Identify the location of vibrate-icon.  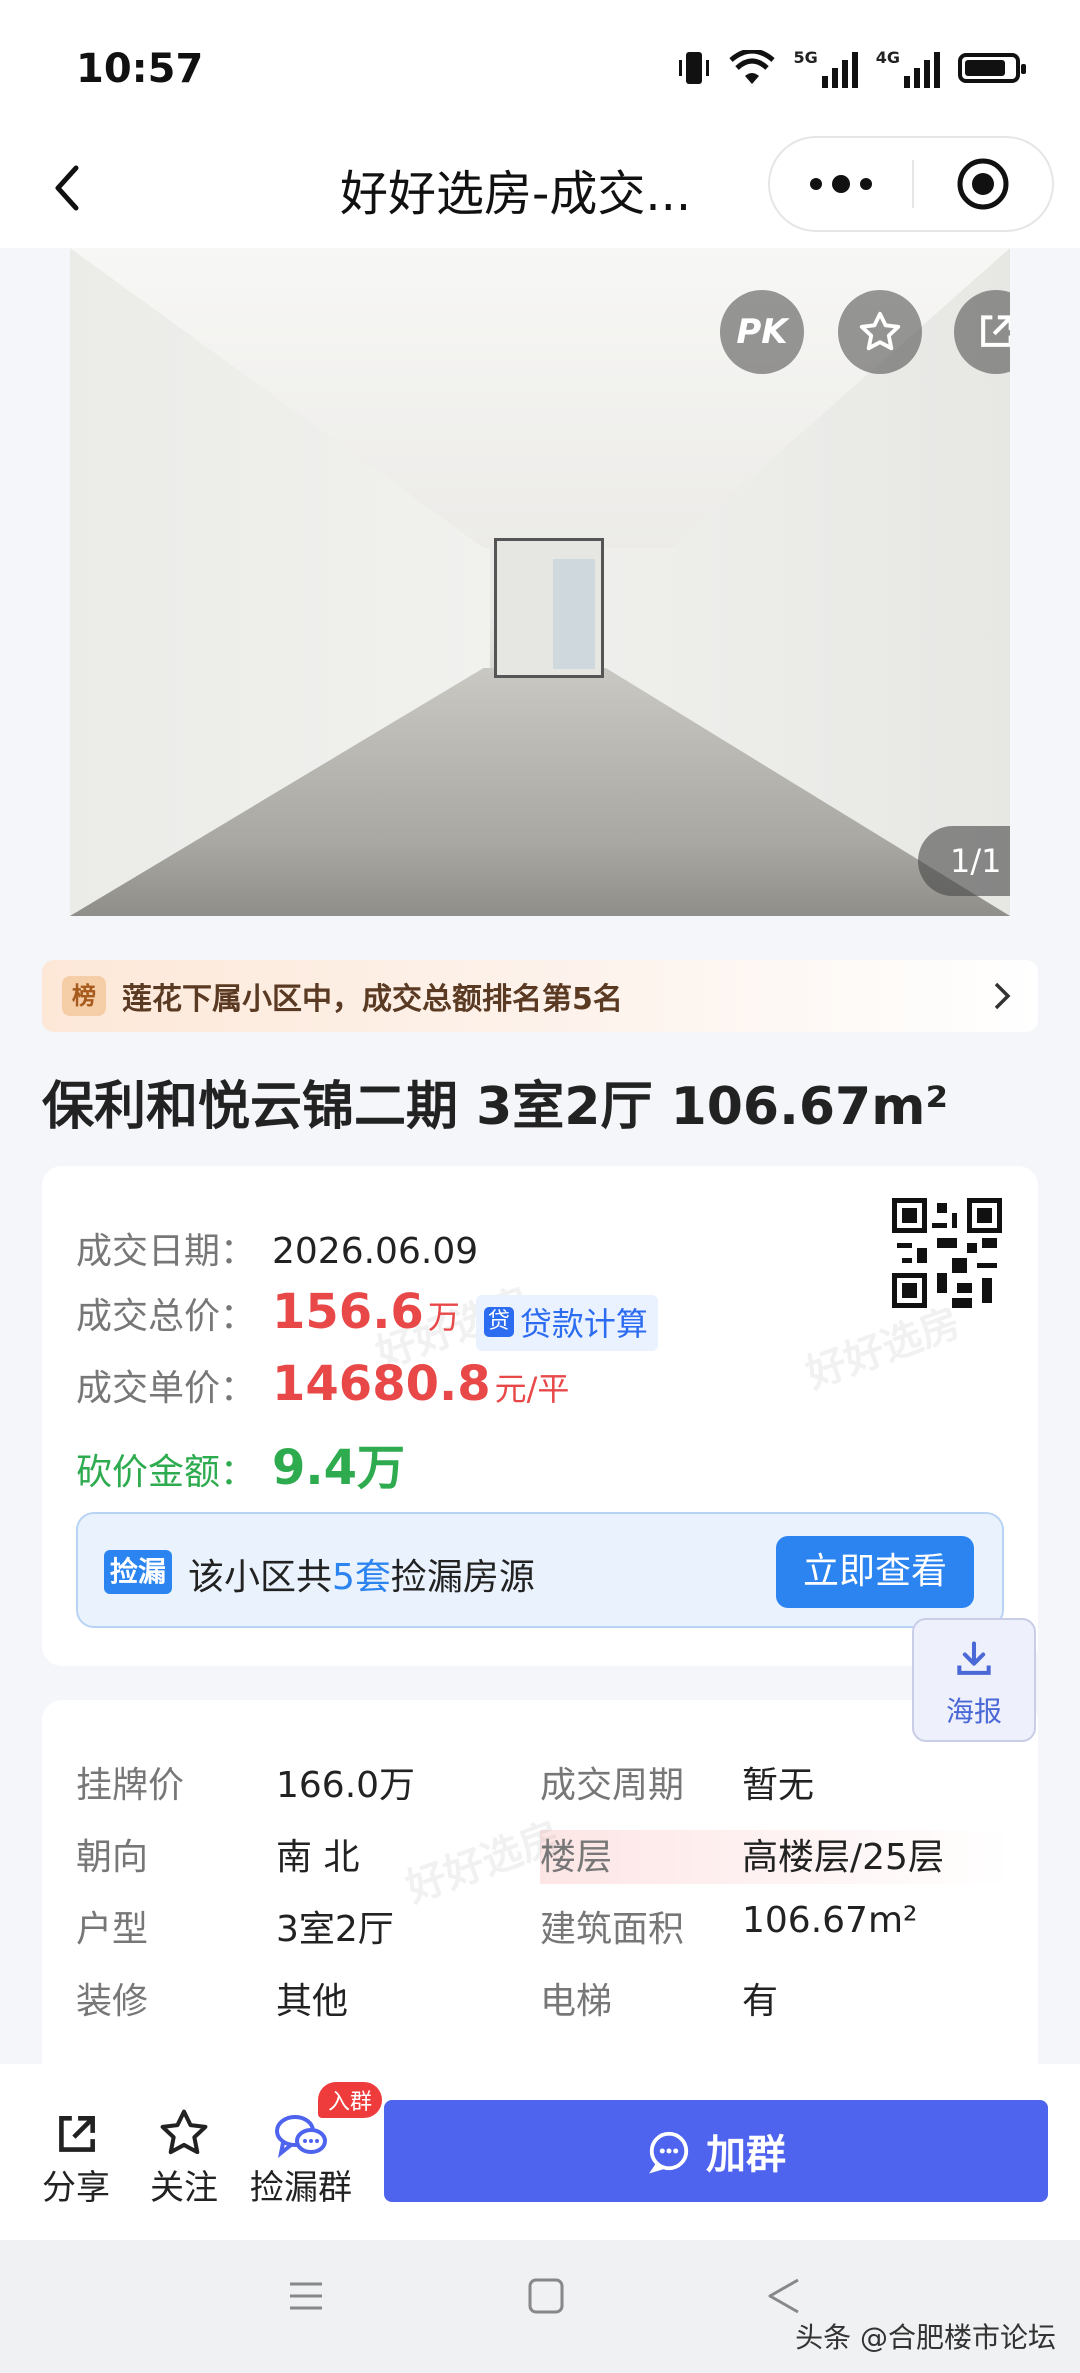
(694, 68).